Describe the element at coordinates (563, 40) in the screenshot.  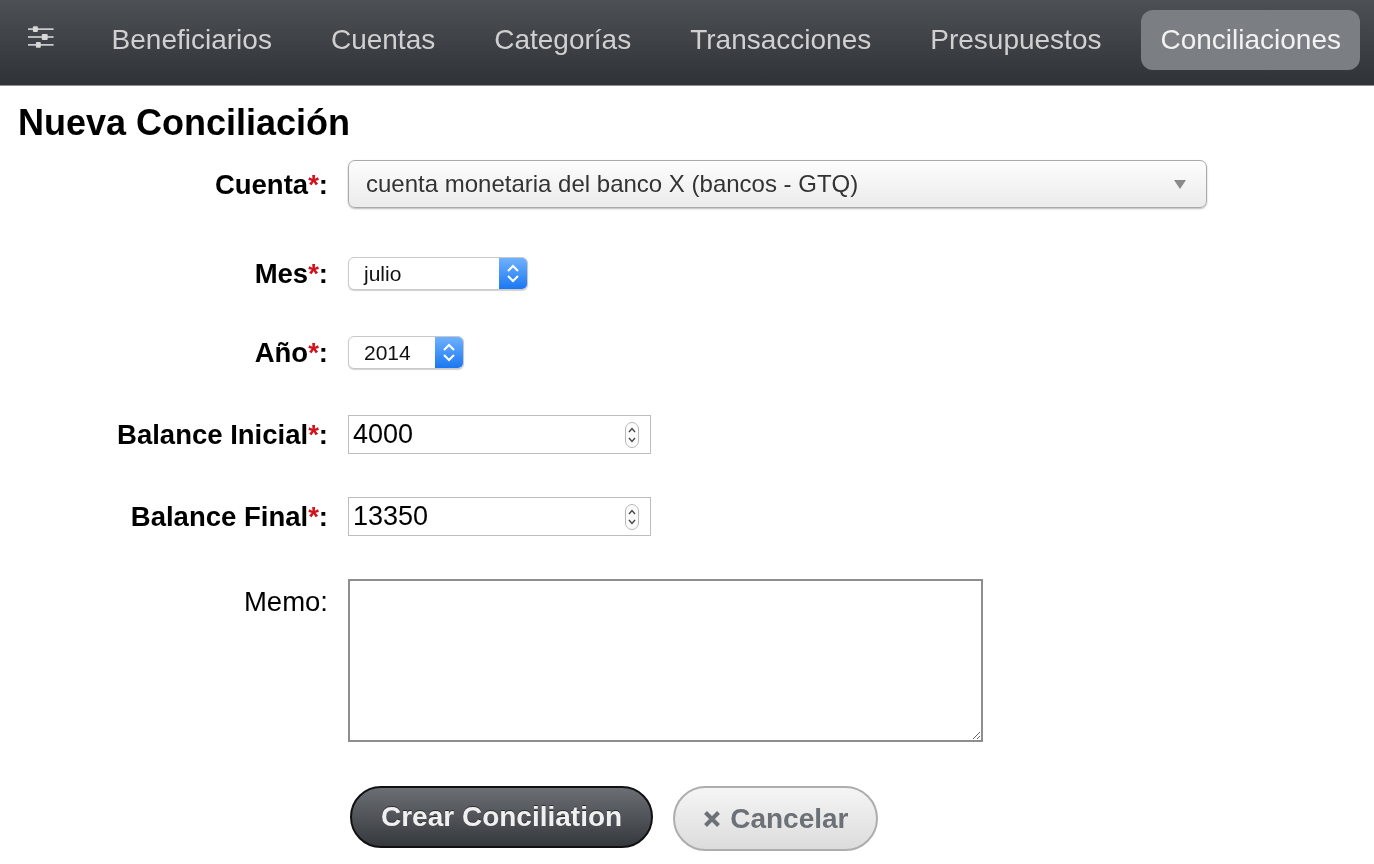
I see `nav-tab: Categorías` at that location.